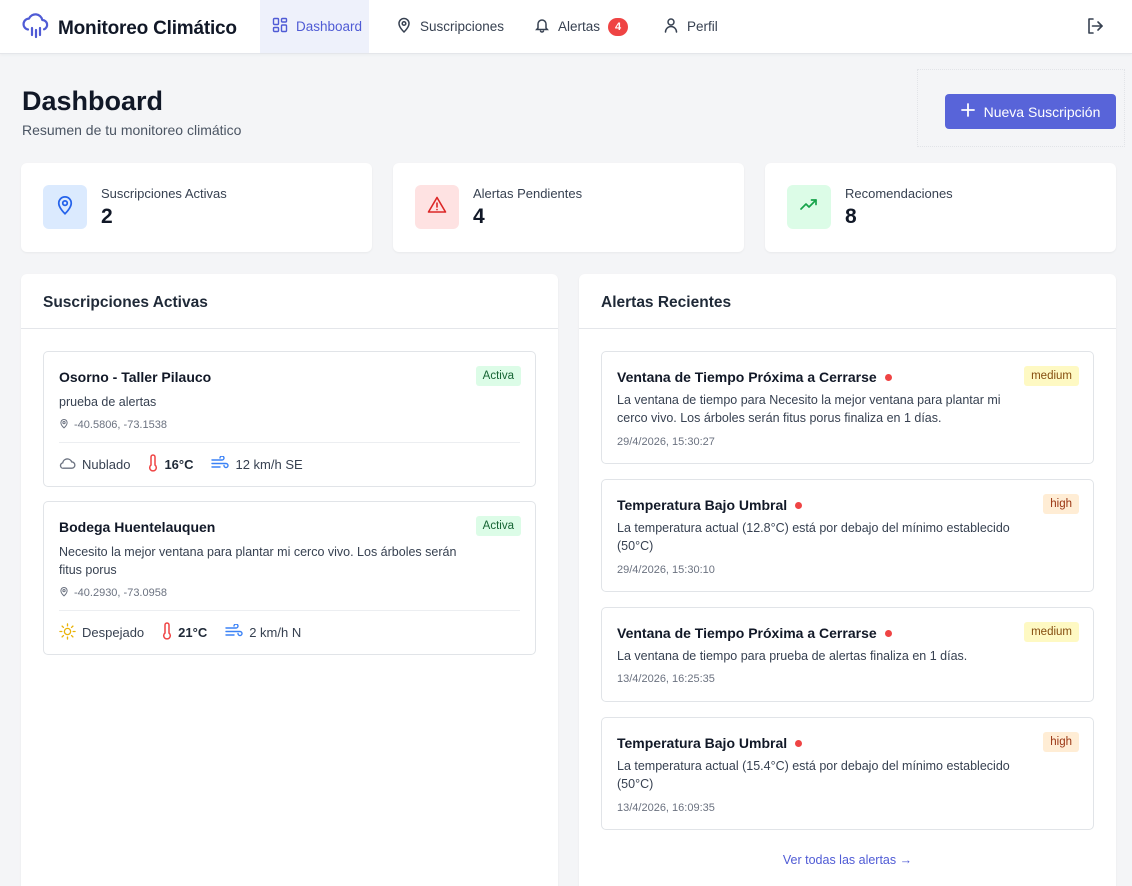 The width and height of the screenshot is (1132, 886). I want to click on nav-label: Perfil, so click(702, 26).